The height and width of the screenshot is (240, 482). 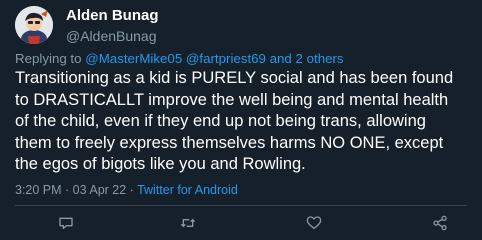 What do you see at coordinates (280, 58) in the screenshot?
I see `reply-conjunction: and` at bounding box center [280, 58].